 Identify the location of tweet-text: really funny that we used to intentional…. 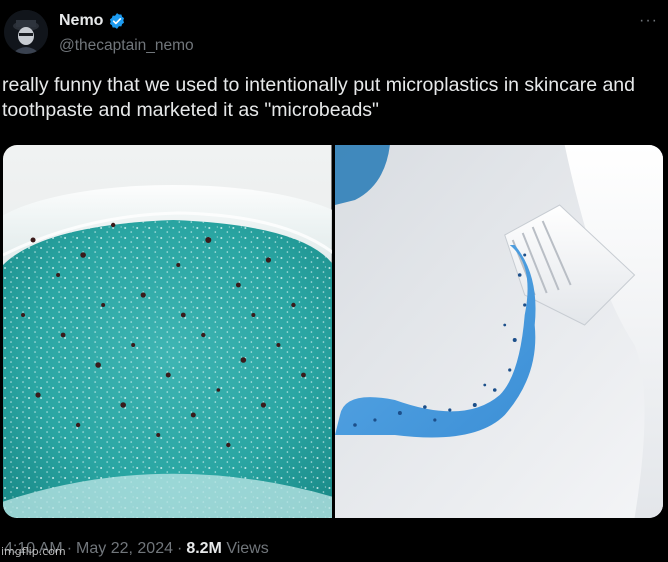
(318, 97).